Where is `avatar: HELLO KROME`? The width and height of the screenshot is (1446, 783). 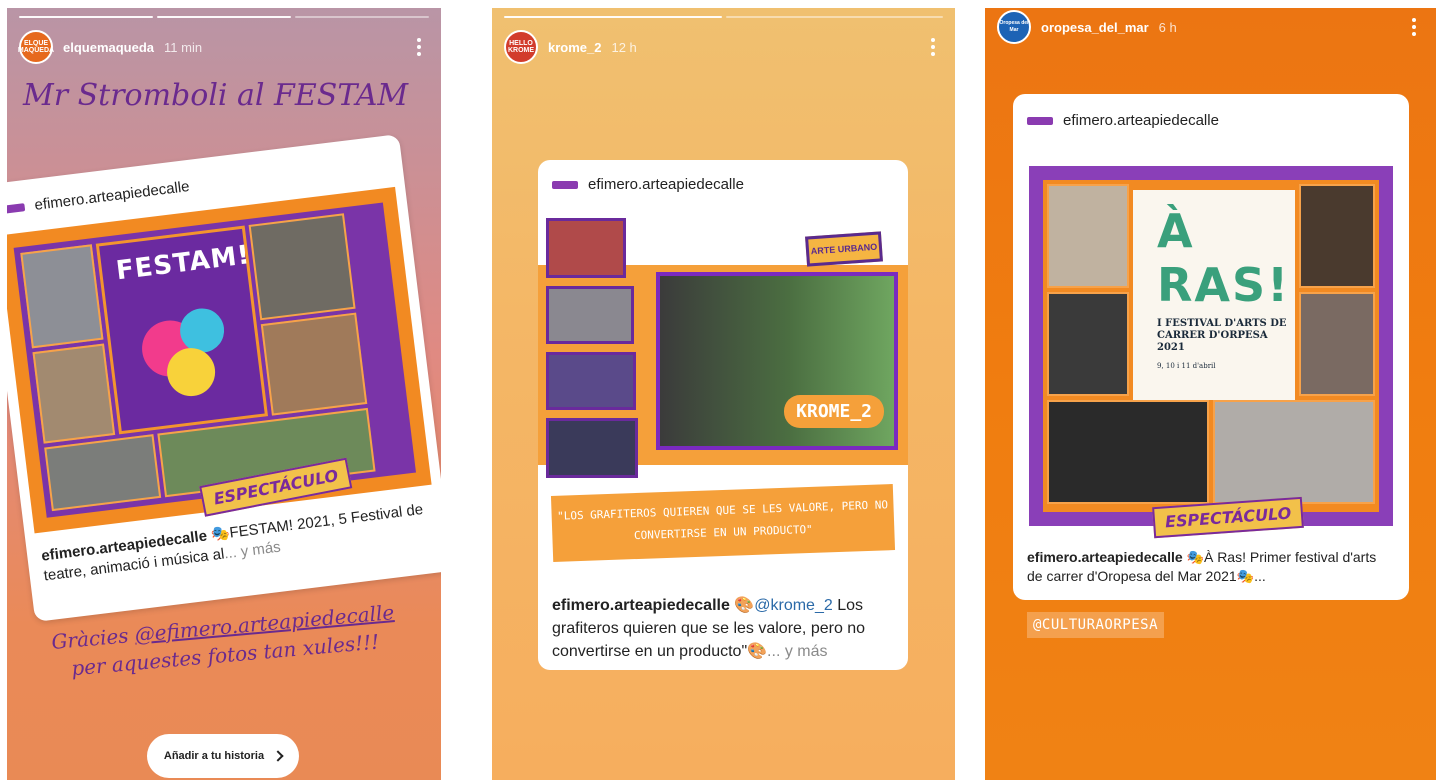
avatar: HELLO KROME is located at coordinates (521, 47).